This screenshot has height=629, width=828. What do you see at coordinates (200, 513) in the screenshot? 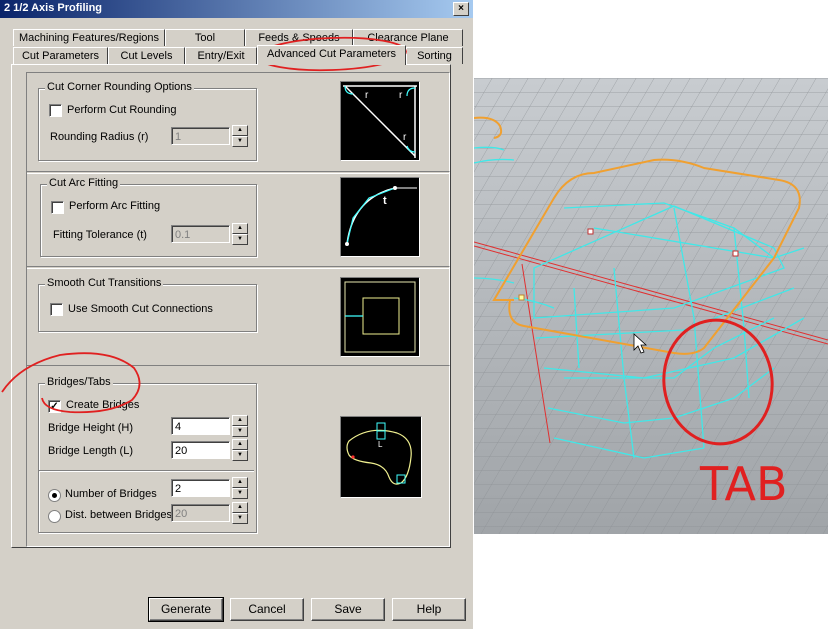
I see `dist-between-bridges-input: 20` at bounding box center [200, 513].